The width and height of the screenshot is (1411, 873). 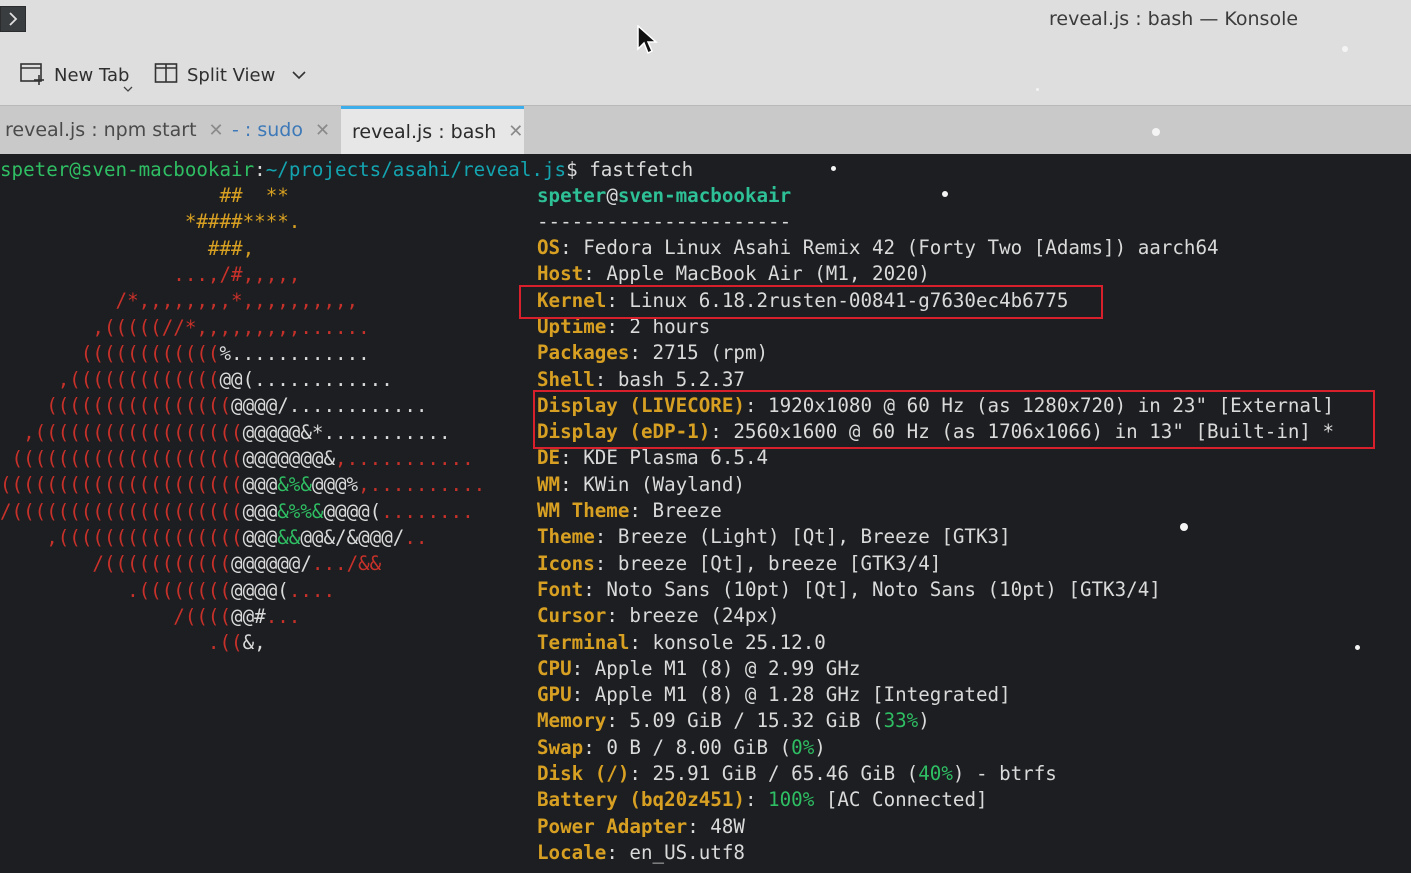 I want to click on logo-segment: *####****., so click(x=150, y=222).